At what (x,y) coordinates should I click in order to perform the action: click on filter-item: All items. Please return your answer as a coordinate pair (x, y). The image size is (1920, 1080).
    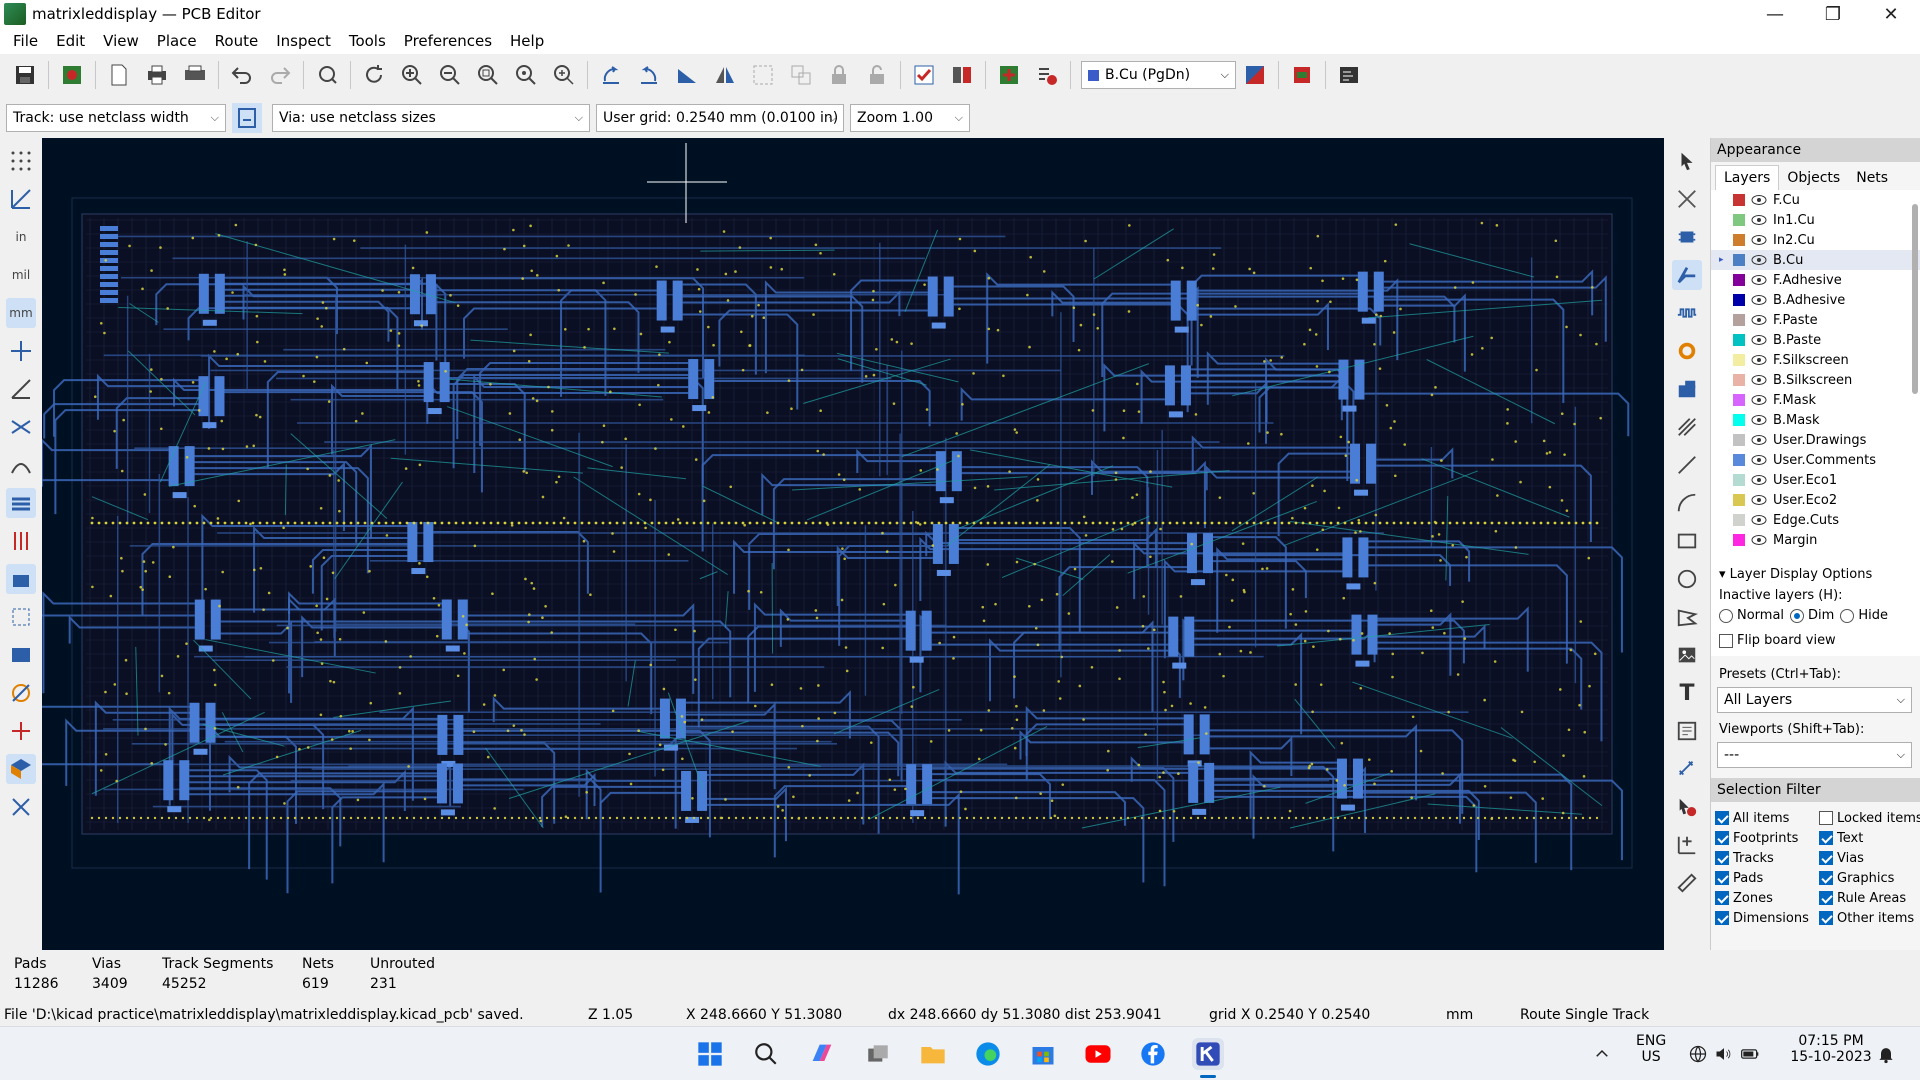
    Looking at the image, I should click on (1767, 818).